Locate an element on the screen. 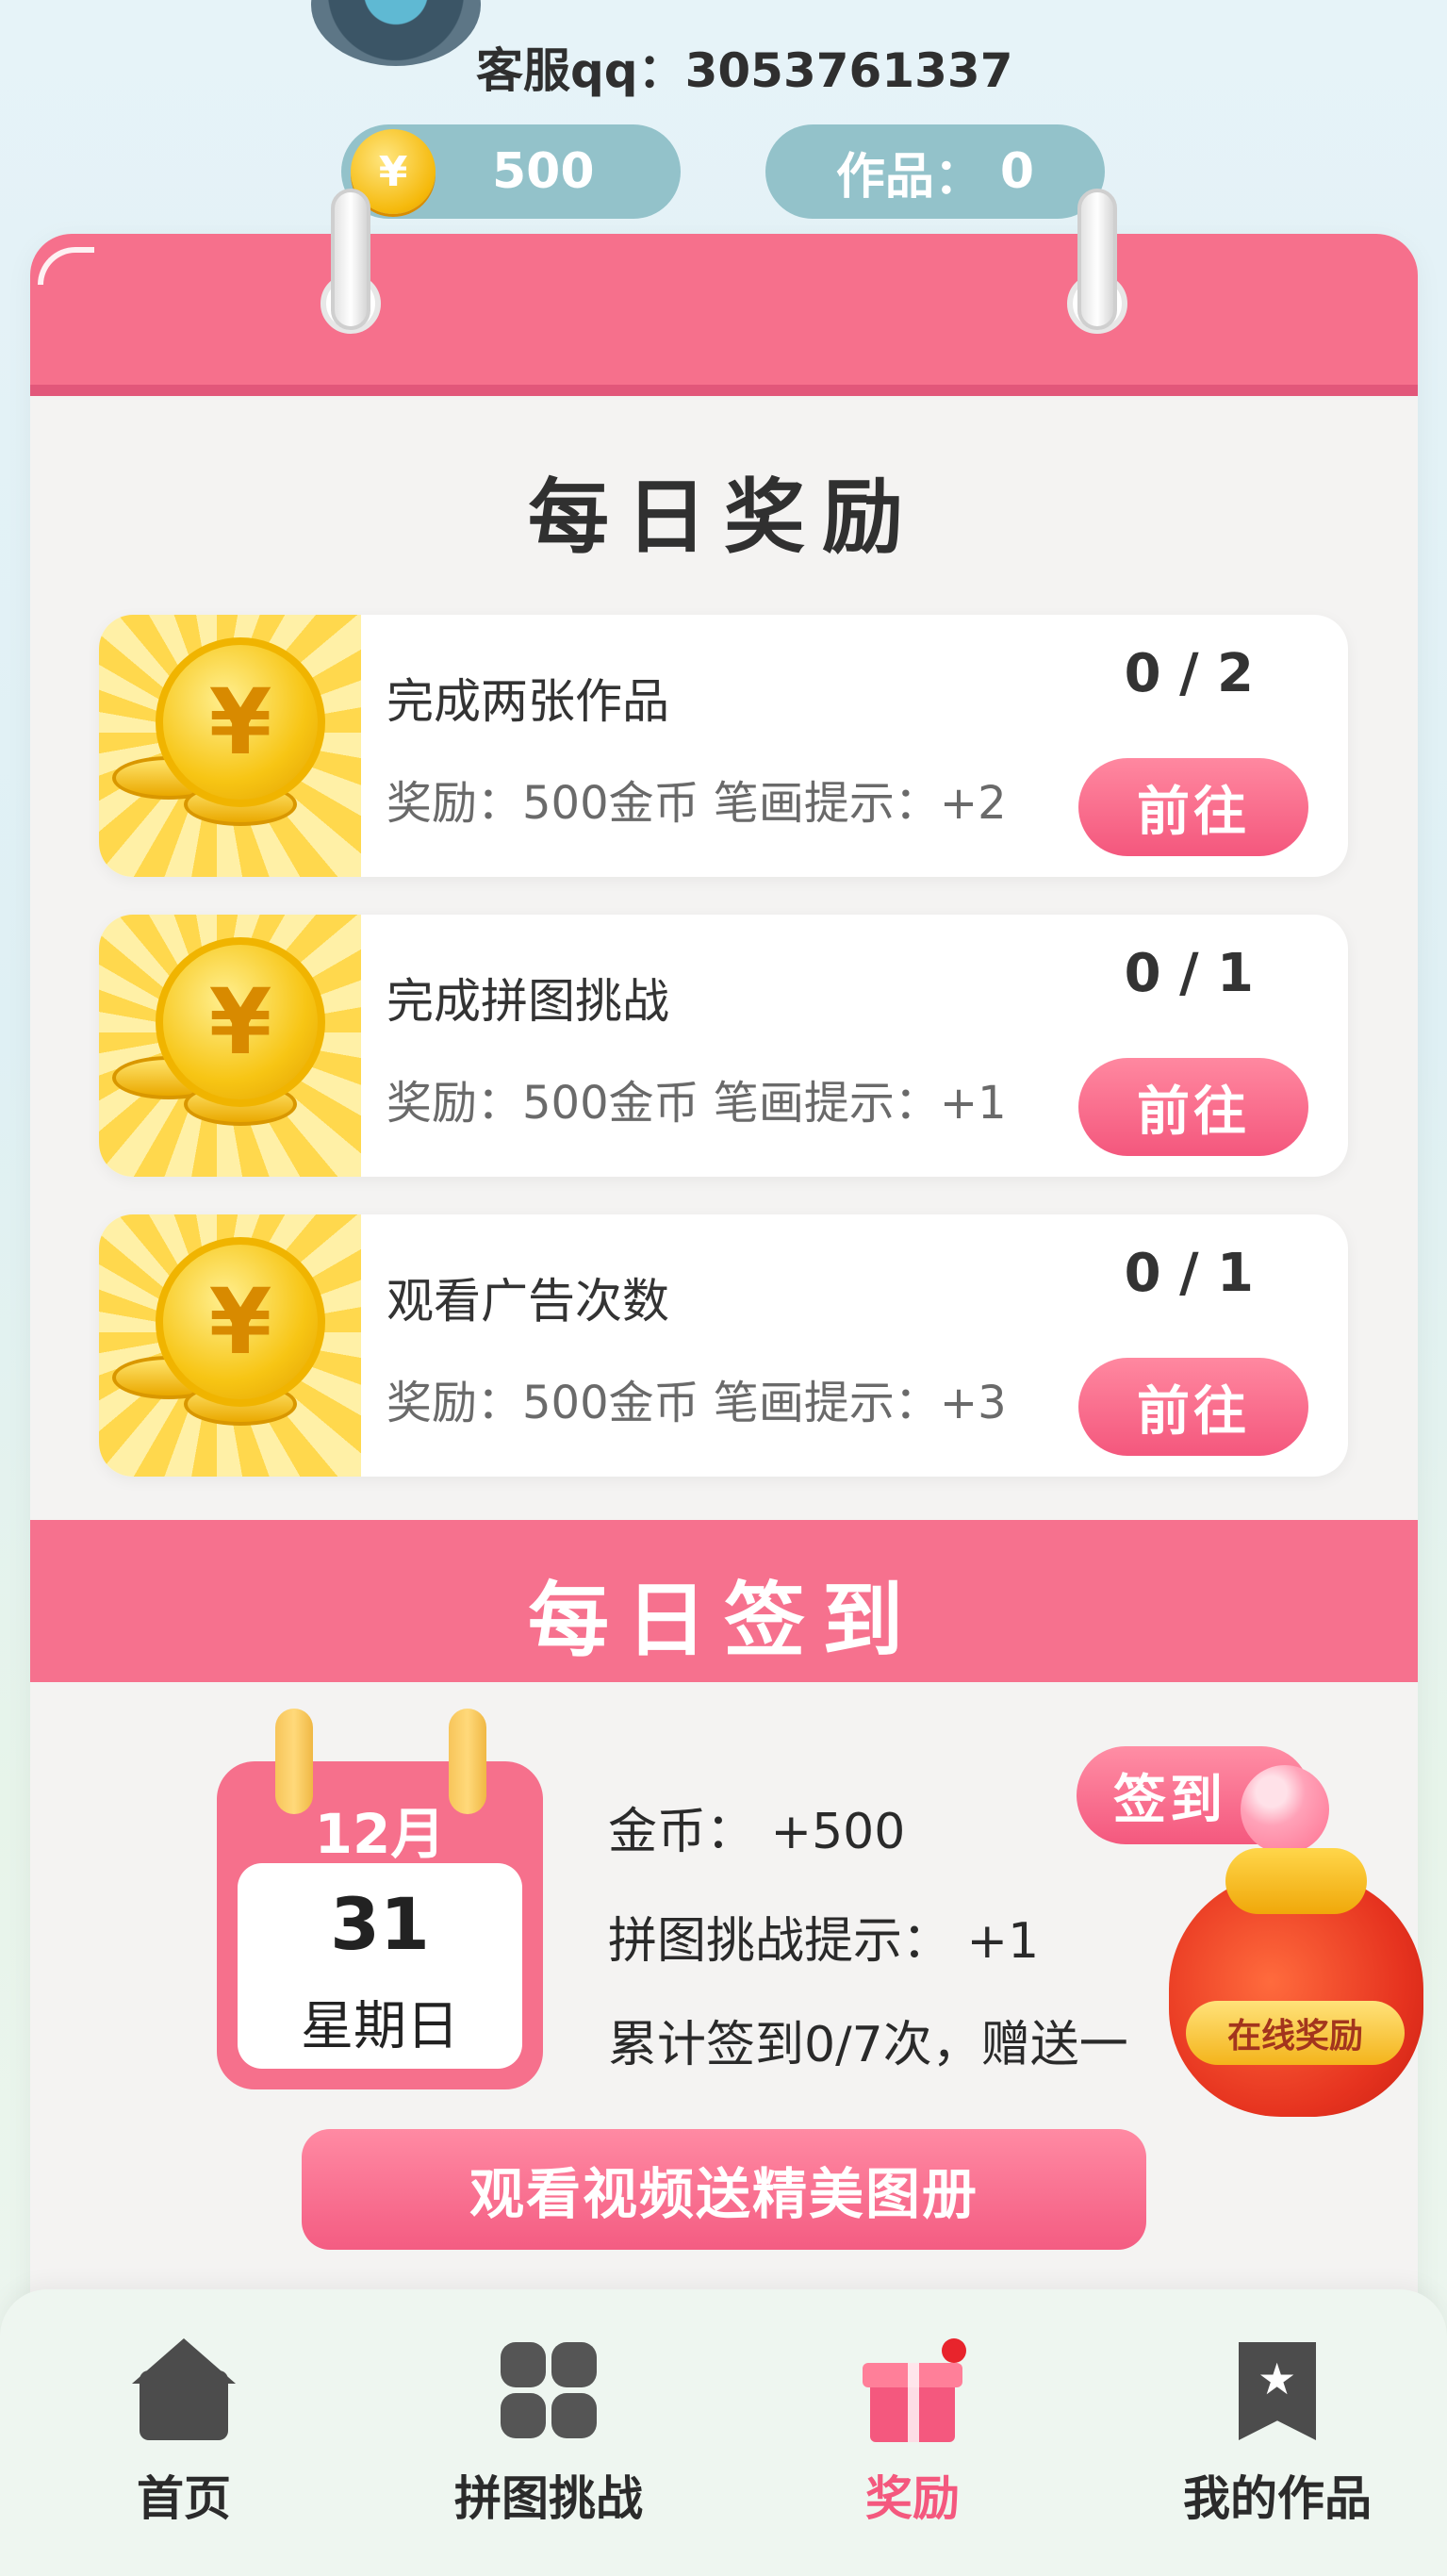 This screenshot has height=2576, width=1447. home-icon is located at coordinates (184, 2390).